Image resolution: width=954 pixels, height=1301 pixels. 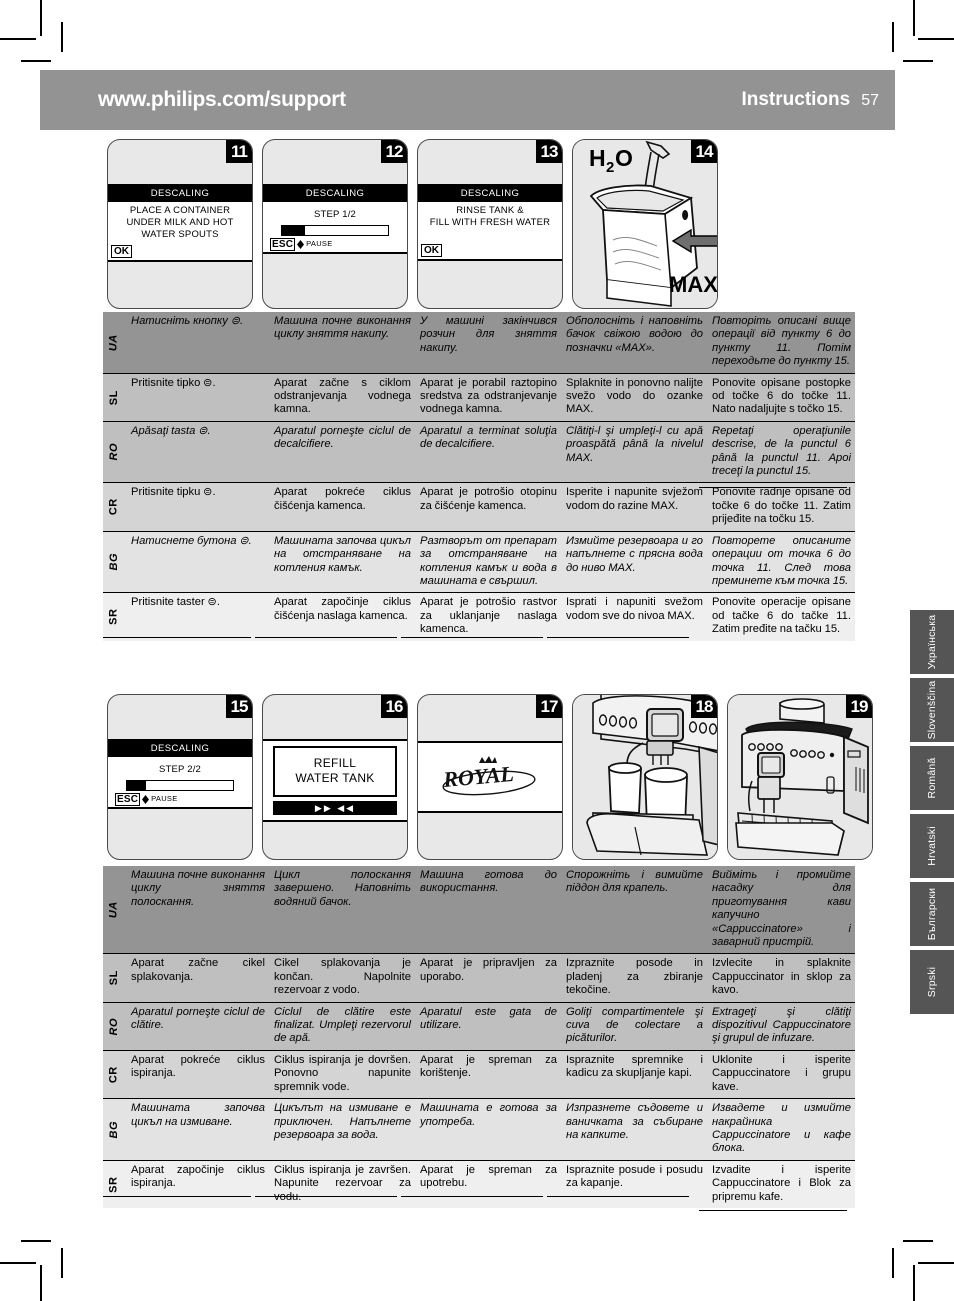 I want to click on panel-number-11: 11, so click(x=239, y=151).